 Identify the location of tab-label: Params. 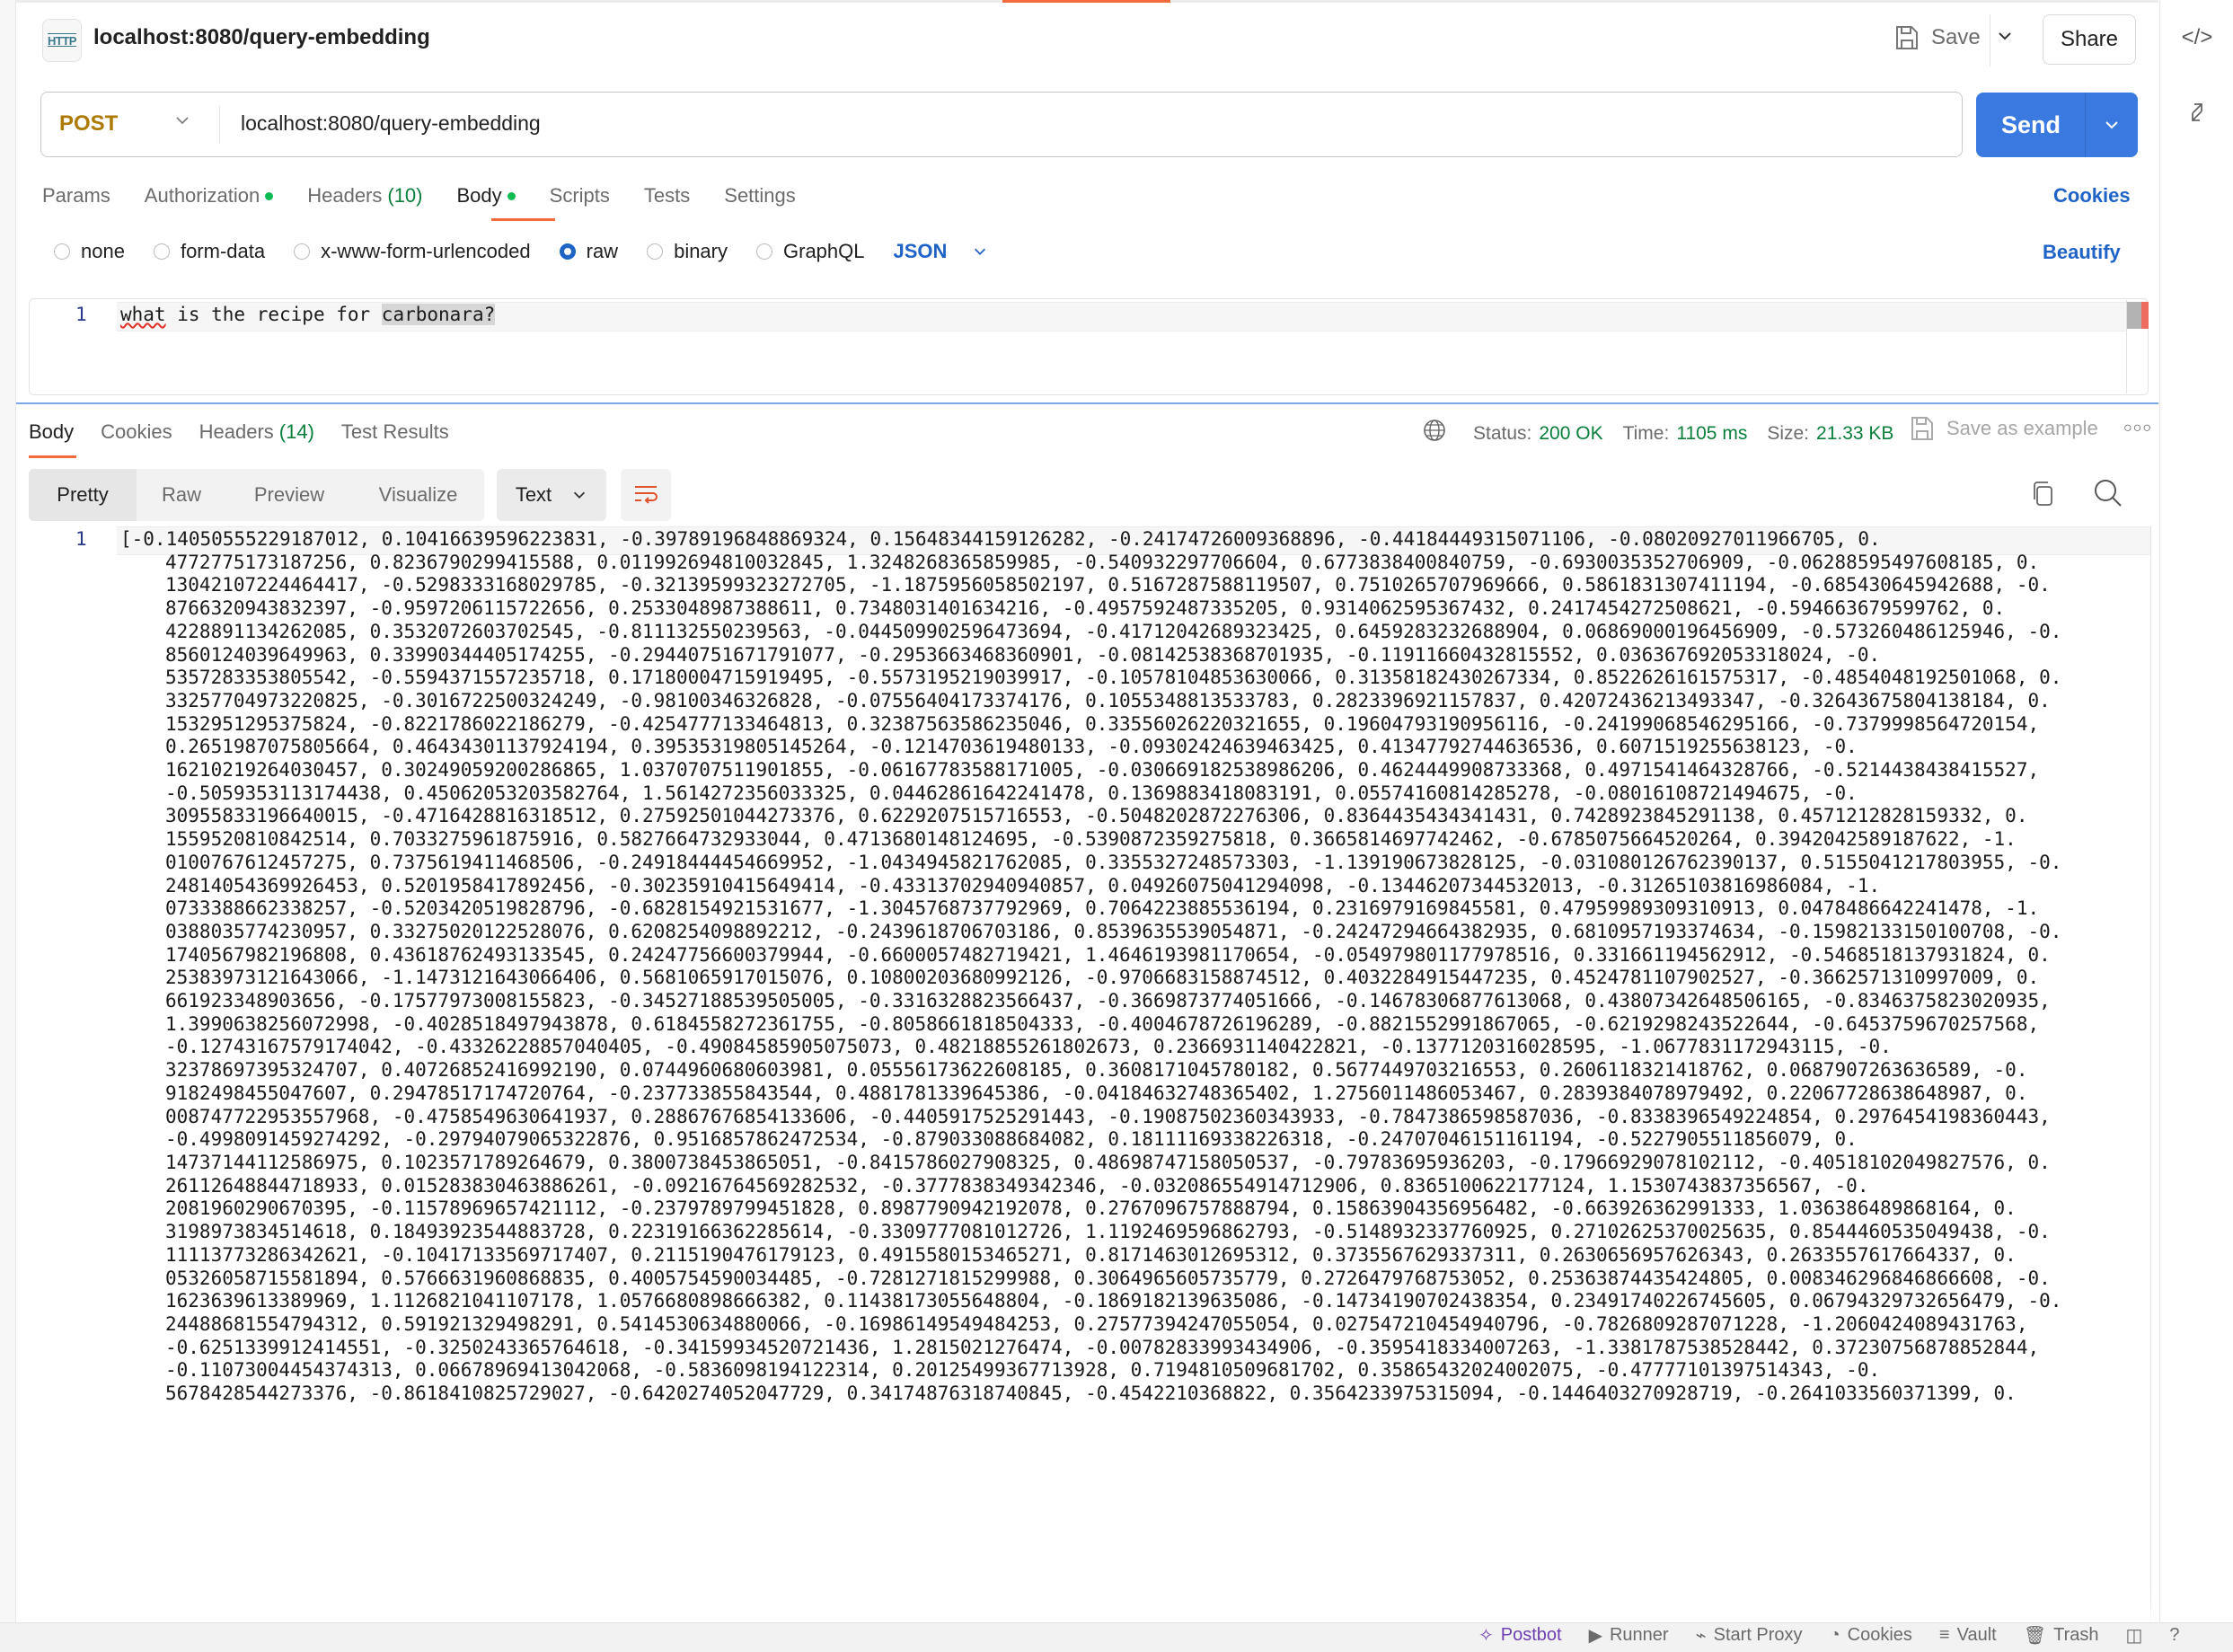
(76, 195).